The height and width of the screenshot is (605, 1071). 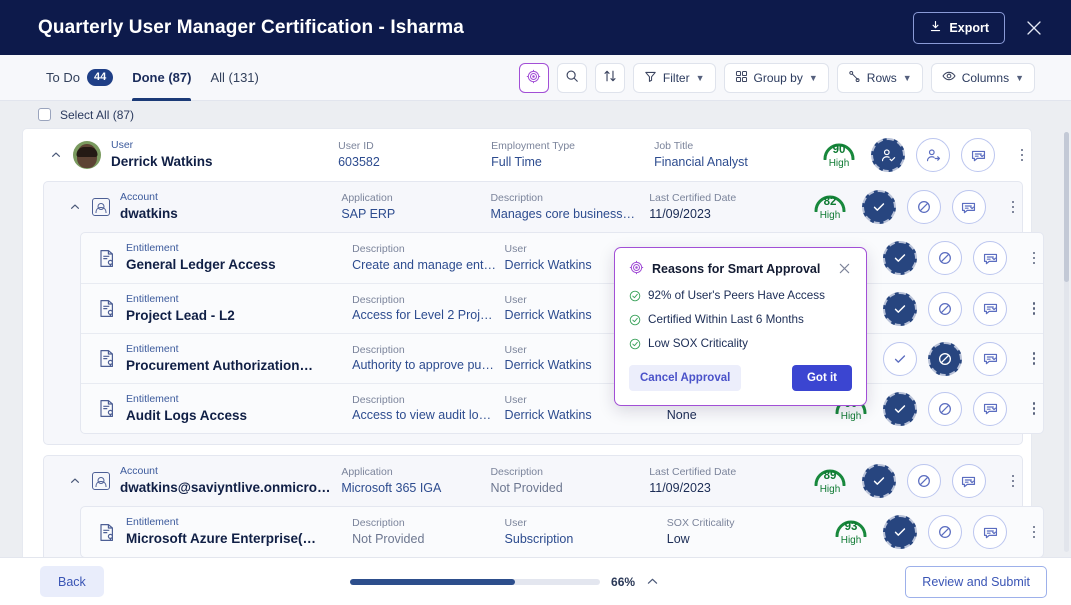 What do you see at coordinates (80, 78) in the screenshot?
I see `tab-to-do: To Do 44` at bounding box center [80, 78].